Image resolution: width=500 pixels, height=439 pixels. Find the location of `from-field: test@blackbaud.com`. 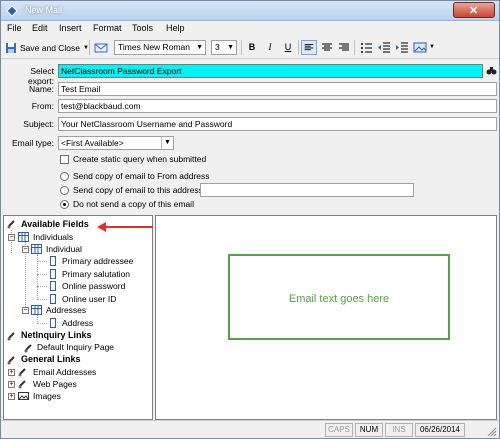

from-field: test@blackbaud.com is located at coordinates (277, 106).